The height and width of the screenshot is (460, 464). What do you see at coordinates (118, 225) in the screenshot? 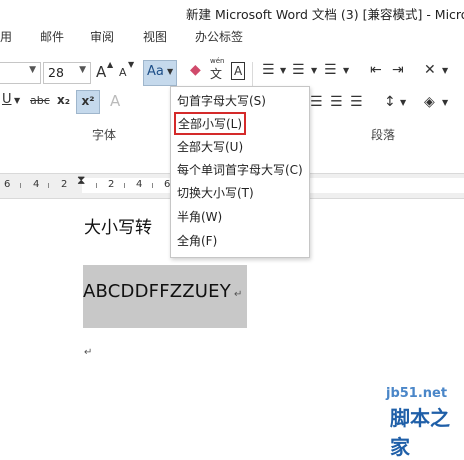
I see `document-text-line: 大小写转` at bounding box center [118, 225].